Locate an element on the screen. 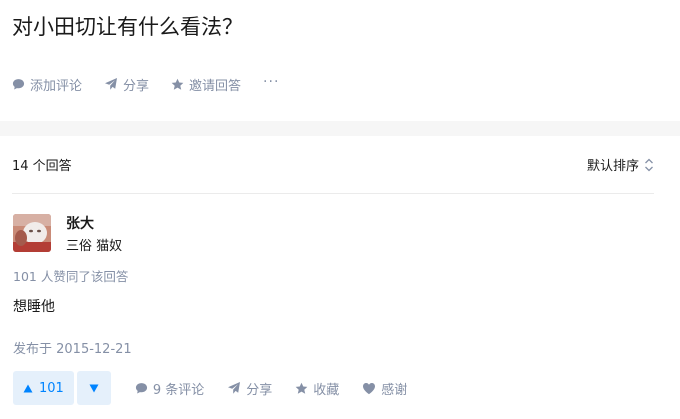 The width and height of the screenshot is (680, 419). thanks-button: 感谢 is located at coordinates (384, 388).